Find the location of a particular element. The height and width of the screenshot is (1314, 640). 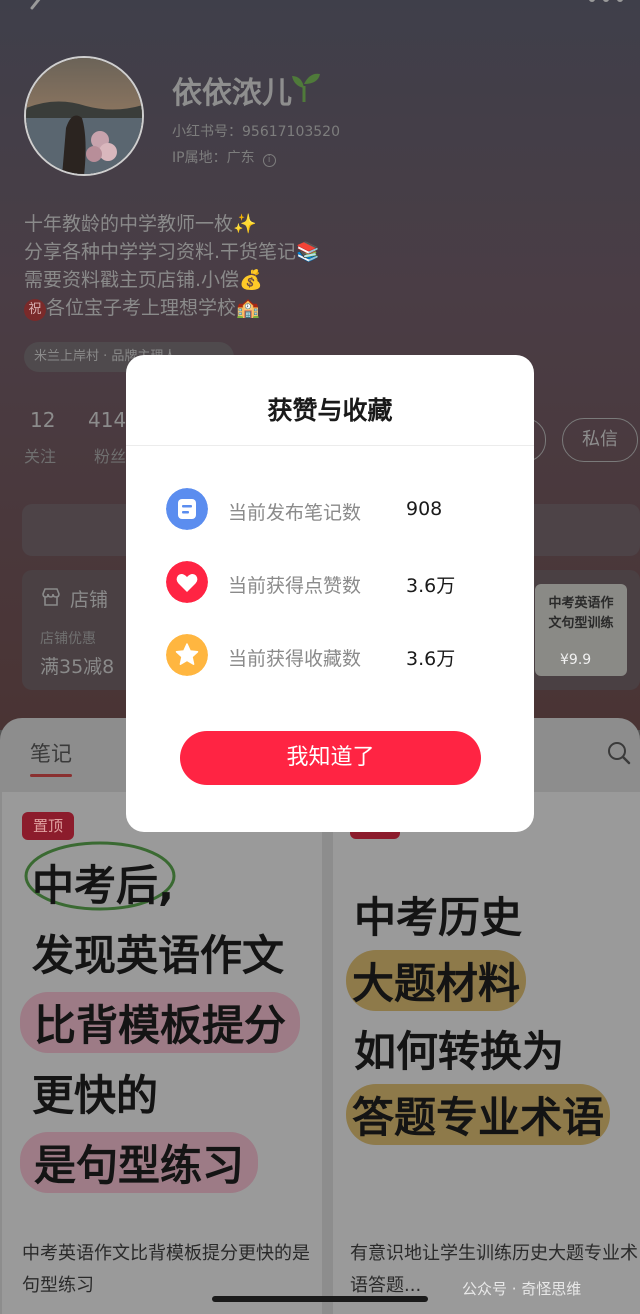

cover-text: 大题材料 is located at coordinates (436, 980).